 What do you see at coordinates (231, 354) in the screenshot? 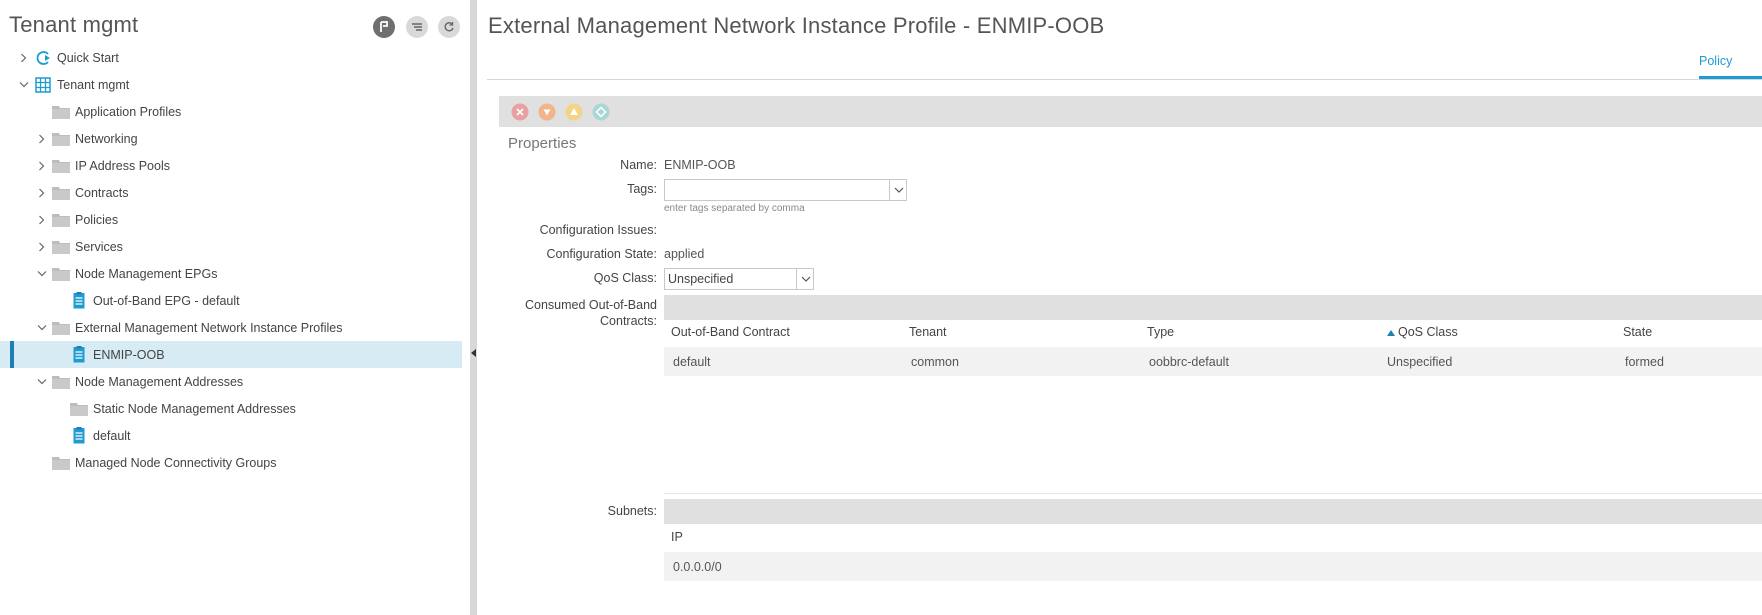
I see `tree-item: ENMIP-OOB` at bounding box center [231, 354].